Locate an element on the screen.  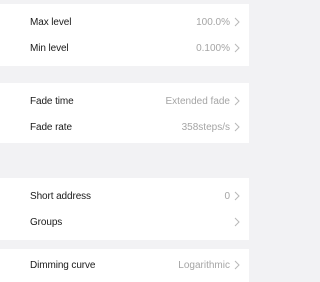
dimming-curve-value: Logarithmic is located at coordinates (204, 265).